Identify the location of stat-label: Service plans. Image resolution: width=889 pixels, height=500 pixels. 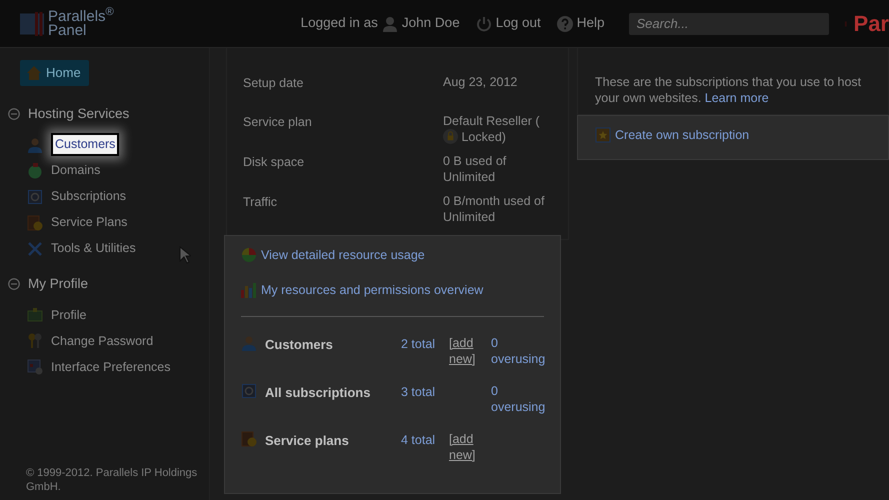
(307, 441).